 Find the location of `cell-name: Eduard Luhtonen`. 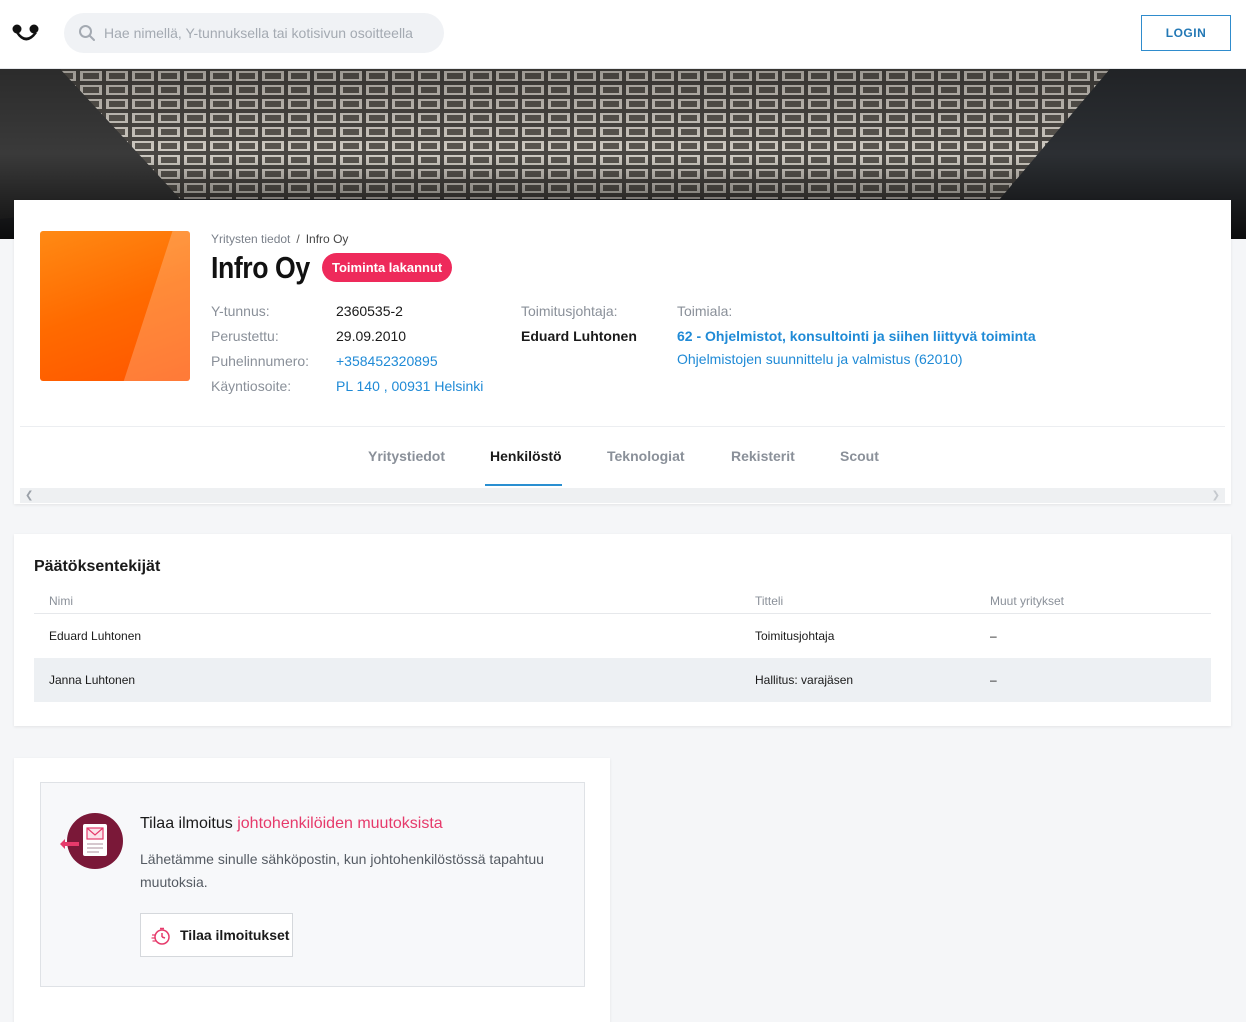

cell-name: Eduard Luhtonen is located at coordinates (95, 636).